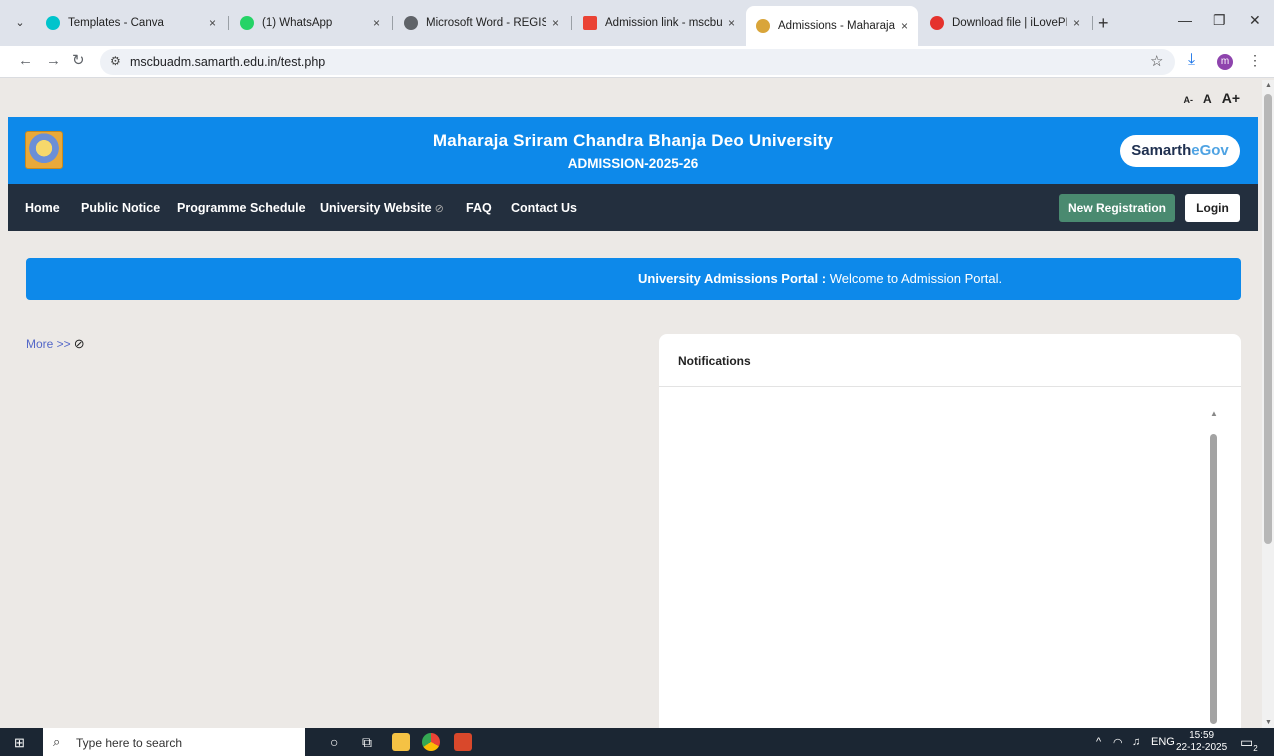  I want to click on task-view-icon: ⧉, so click(367, 742).